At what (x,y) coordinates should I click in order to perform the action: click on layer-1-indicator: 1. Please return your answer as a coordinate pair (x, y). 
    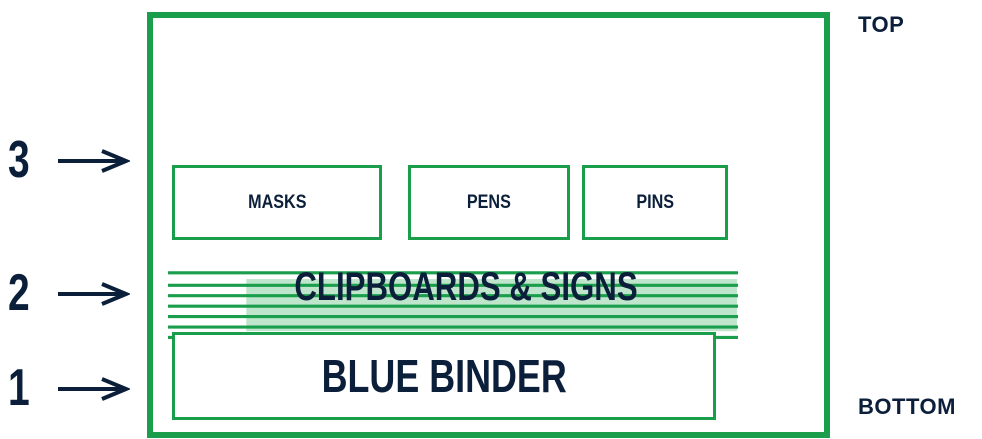
    Looking at the image, I should click on (70, 388).